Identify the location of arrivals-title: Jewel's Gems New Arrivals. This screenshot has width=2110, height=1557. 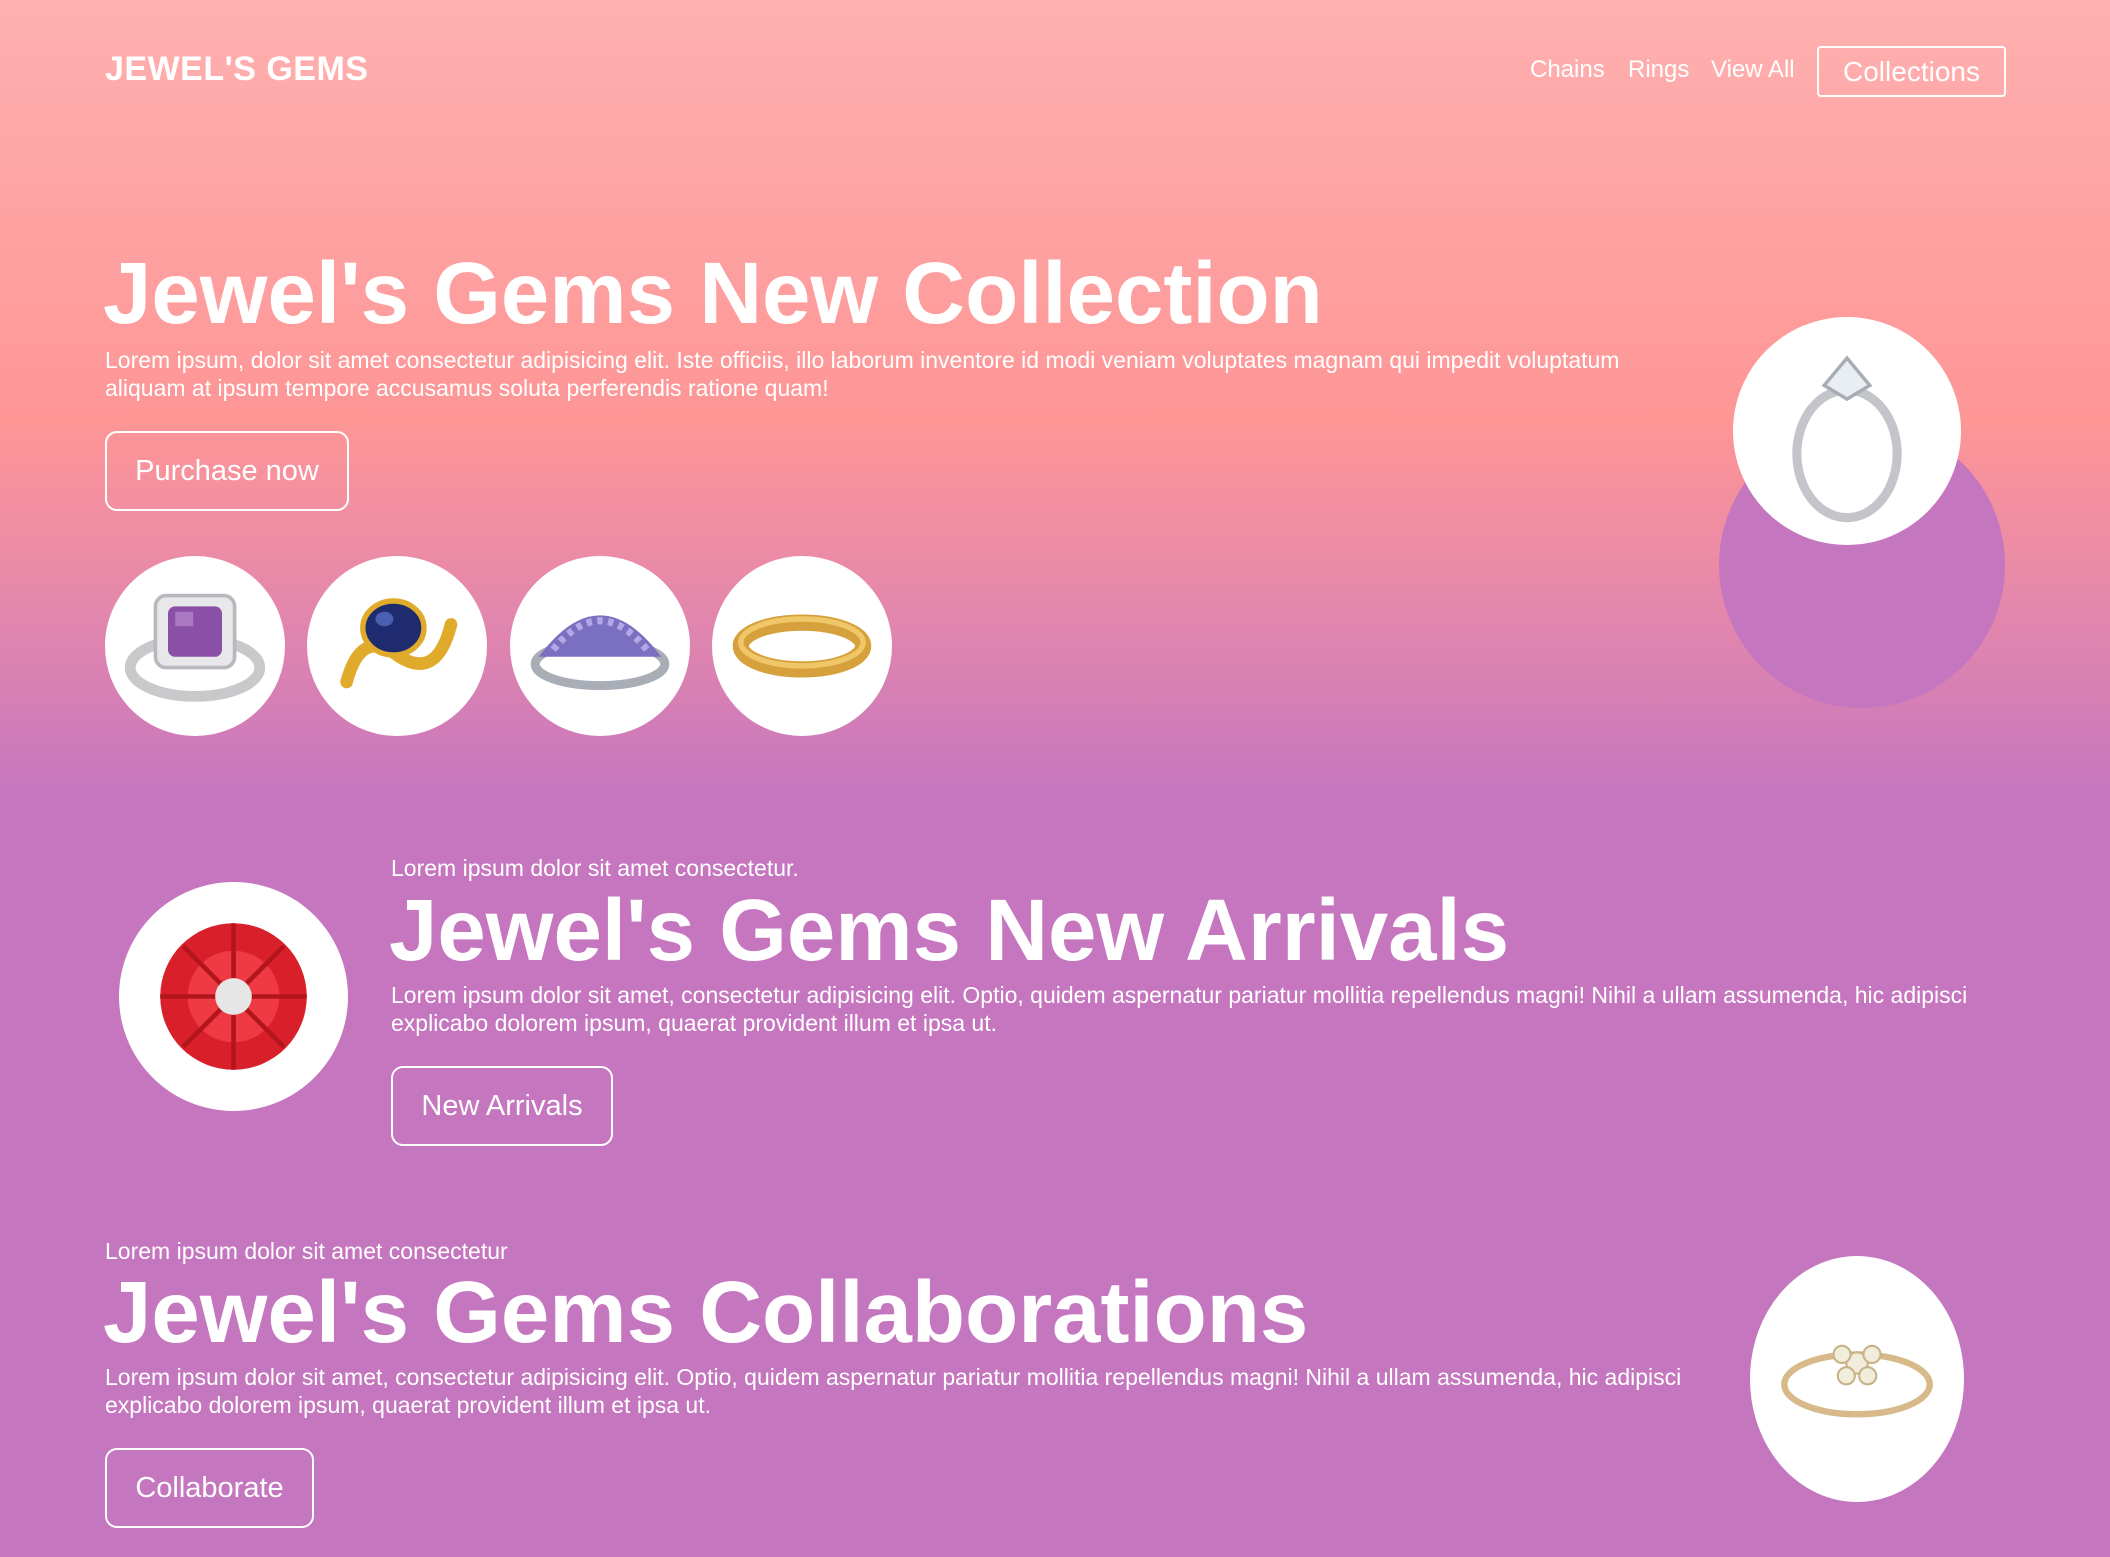
(949, 930).